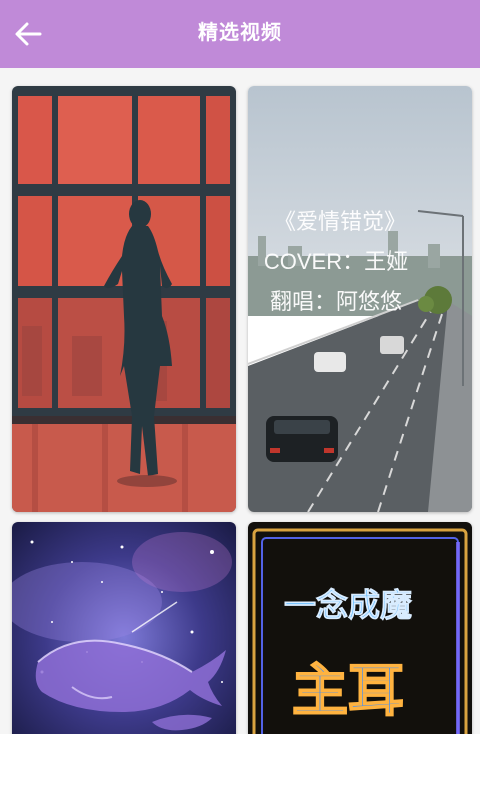 The width and height of the screenshot is (480, 800). I want to click on app-bar: 精选视频, so click(240, 34).